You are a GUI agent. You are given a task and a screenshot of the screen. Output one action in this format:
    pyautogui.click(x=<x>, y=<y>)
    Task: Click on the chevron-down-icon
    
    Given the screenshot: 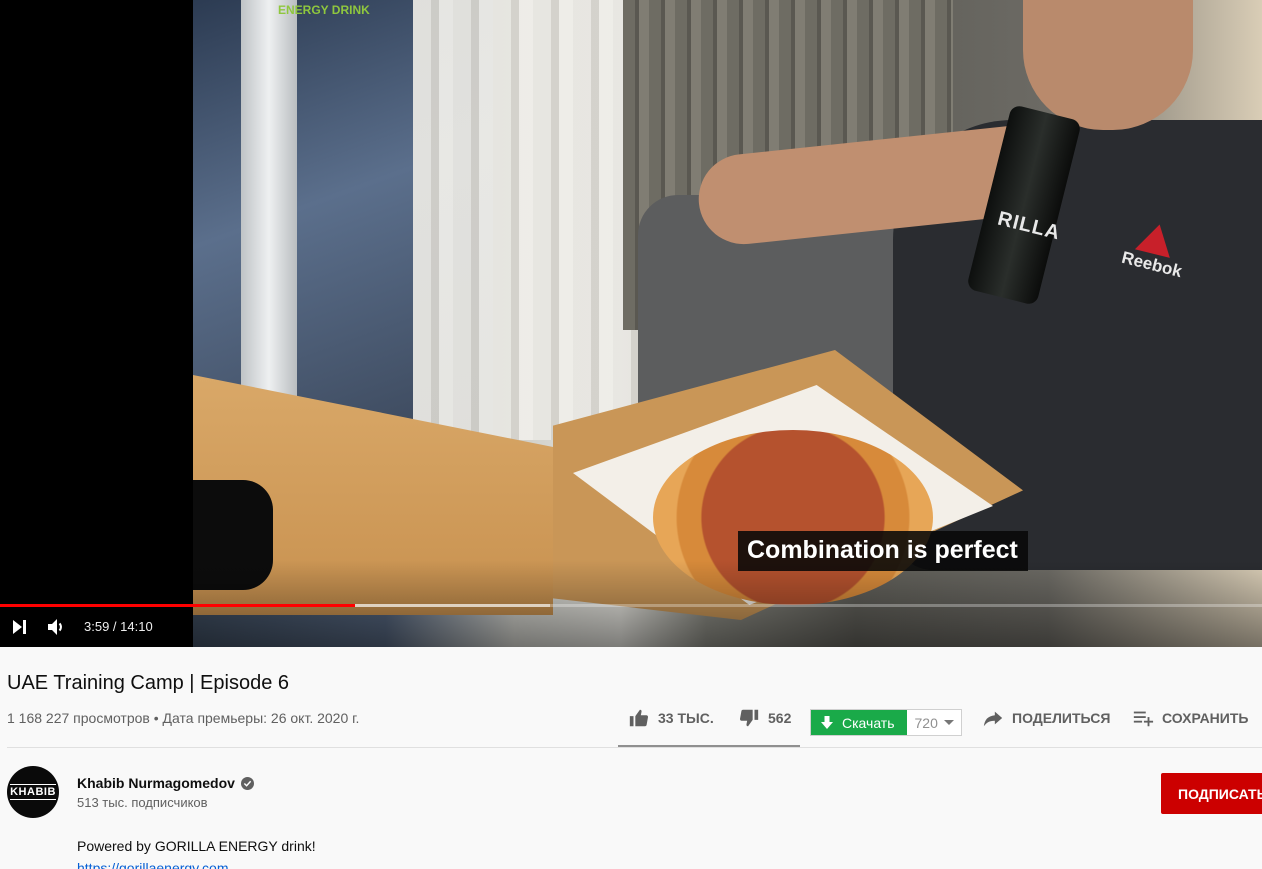 What is the action you would take?
    pyautogui.click(x=948, y=722)
    